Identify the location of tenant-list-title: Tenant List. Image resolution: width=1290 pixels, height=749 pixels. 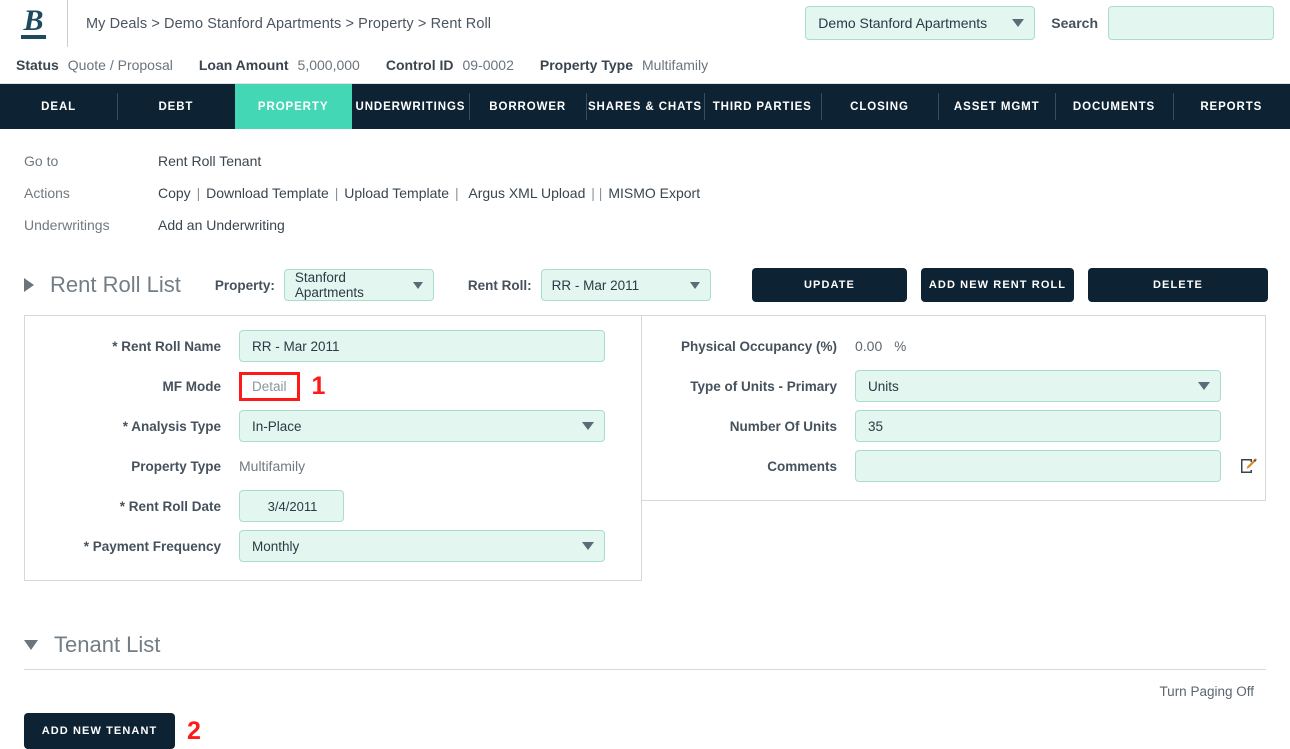
(107, 644).